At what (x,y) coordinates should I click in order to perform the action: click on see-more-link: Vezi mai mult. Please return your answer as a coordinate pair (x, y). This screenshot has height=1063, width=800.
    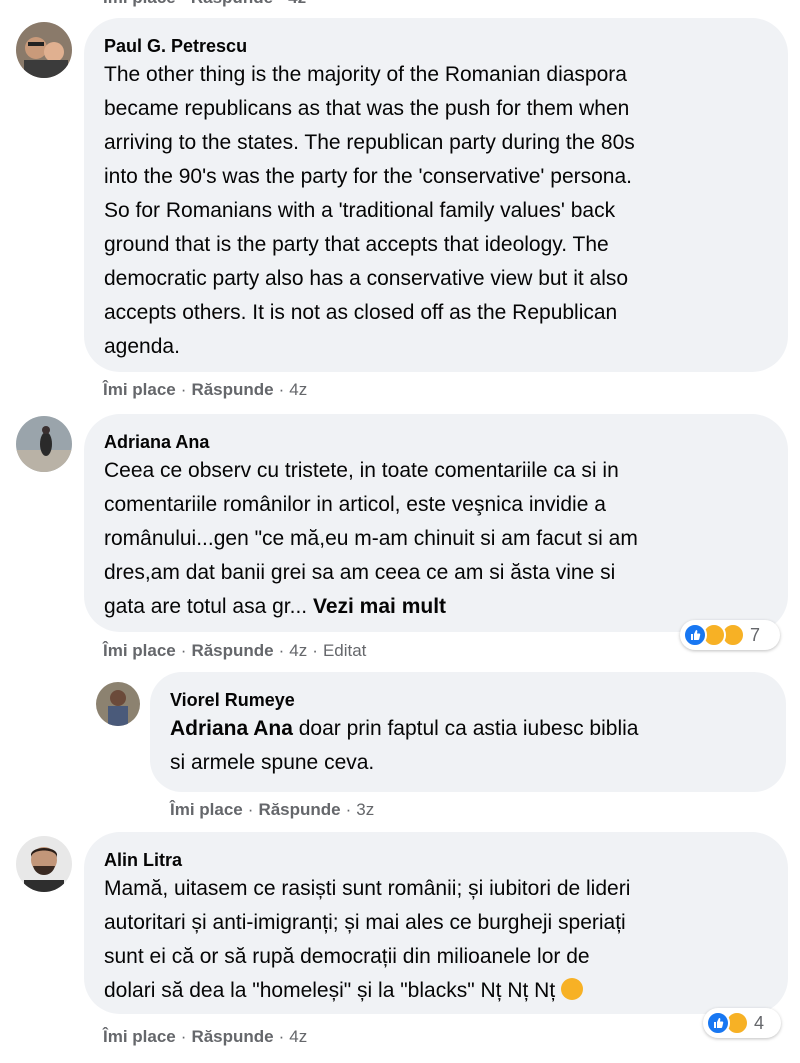
    Looking at the image, I should click on (379, 606).